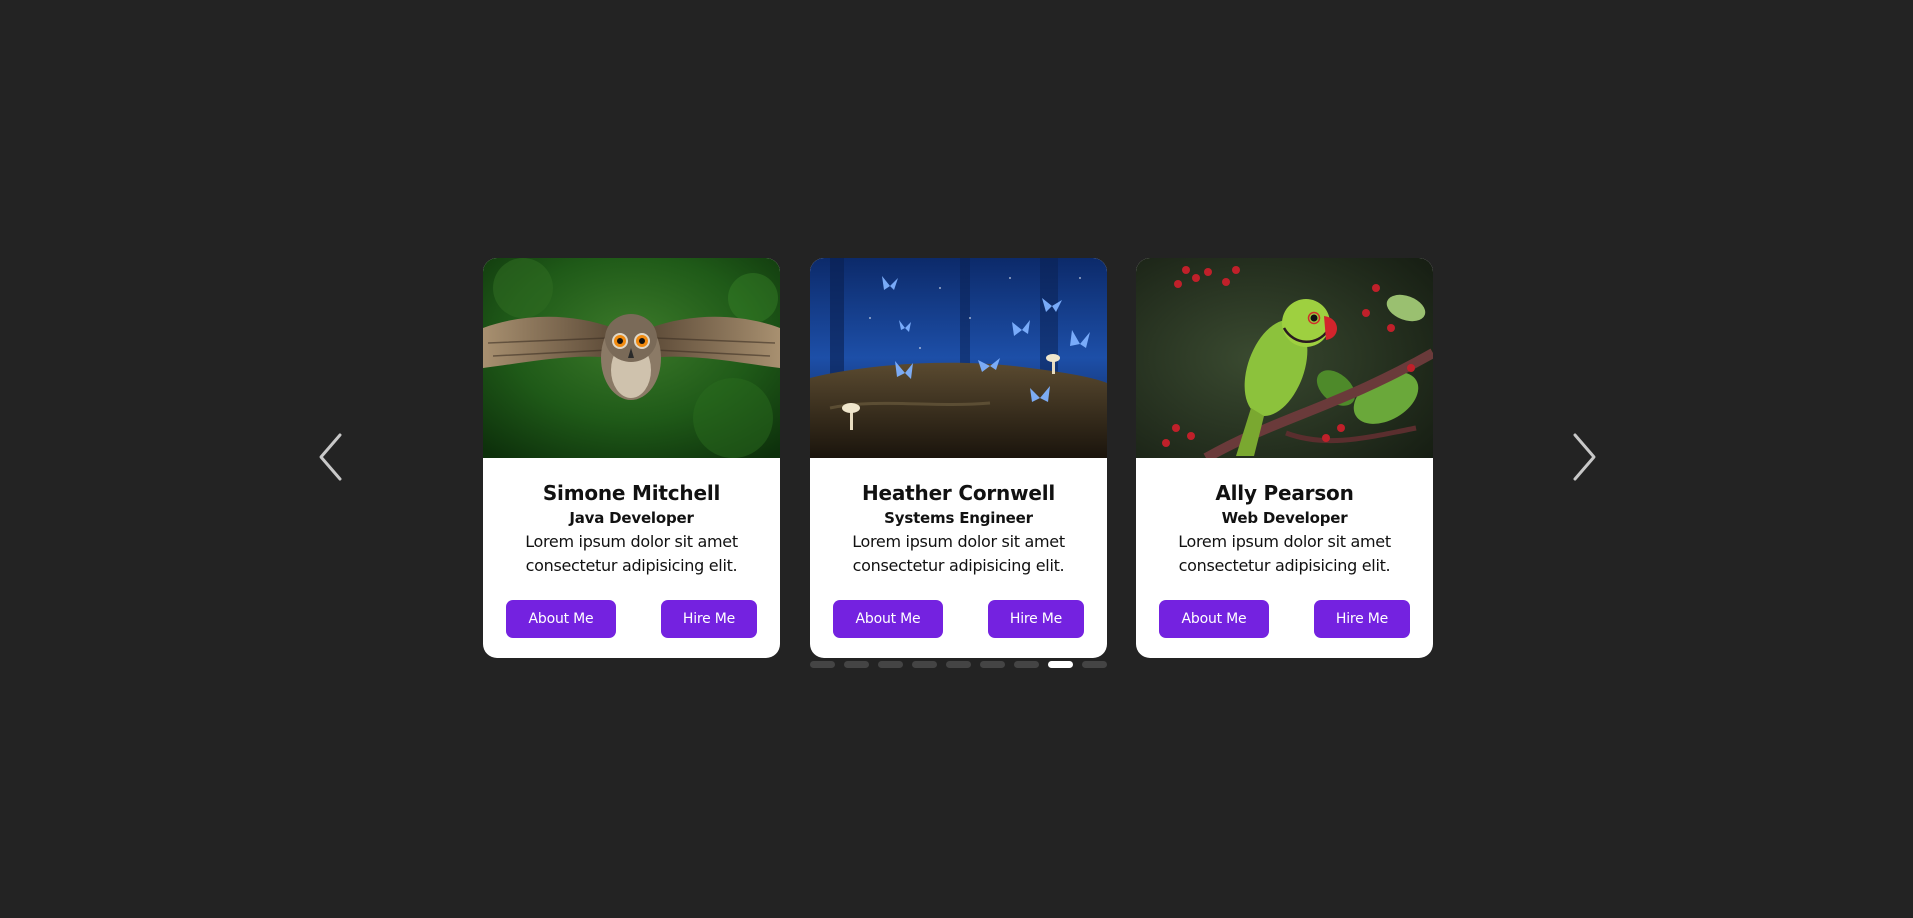 Image resolution: width=1913 pixels, height=918 pixels. Describe the element at coordinates (1284, 358) in the screenshot. I see `parrot-photo` at that location.